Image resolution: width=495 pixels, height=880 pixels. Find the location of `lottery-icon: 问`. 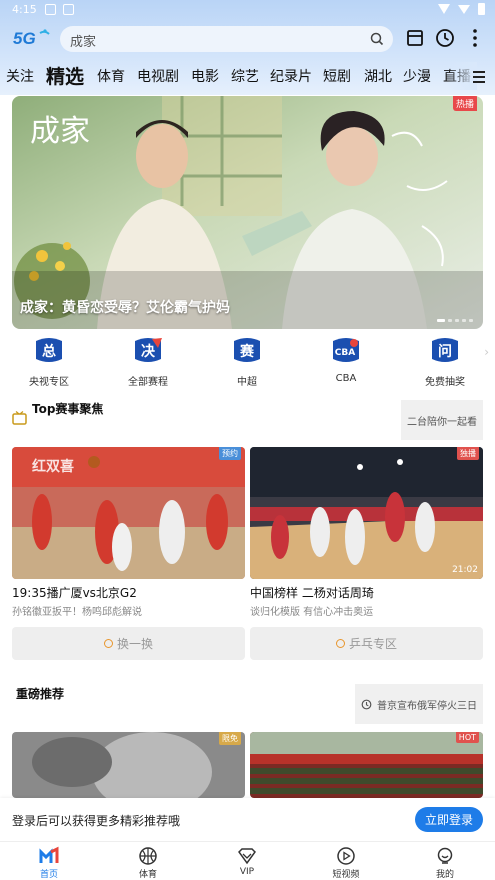

lottery-icon: 问 is located at coordinates (445, 350).